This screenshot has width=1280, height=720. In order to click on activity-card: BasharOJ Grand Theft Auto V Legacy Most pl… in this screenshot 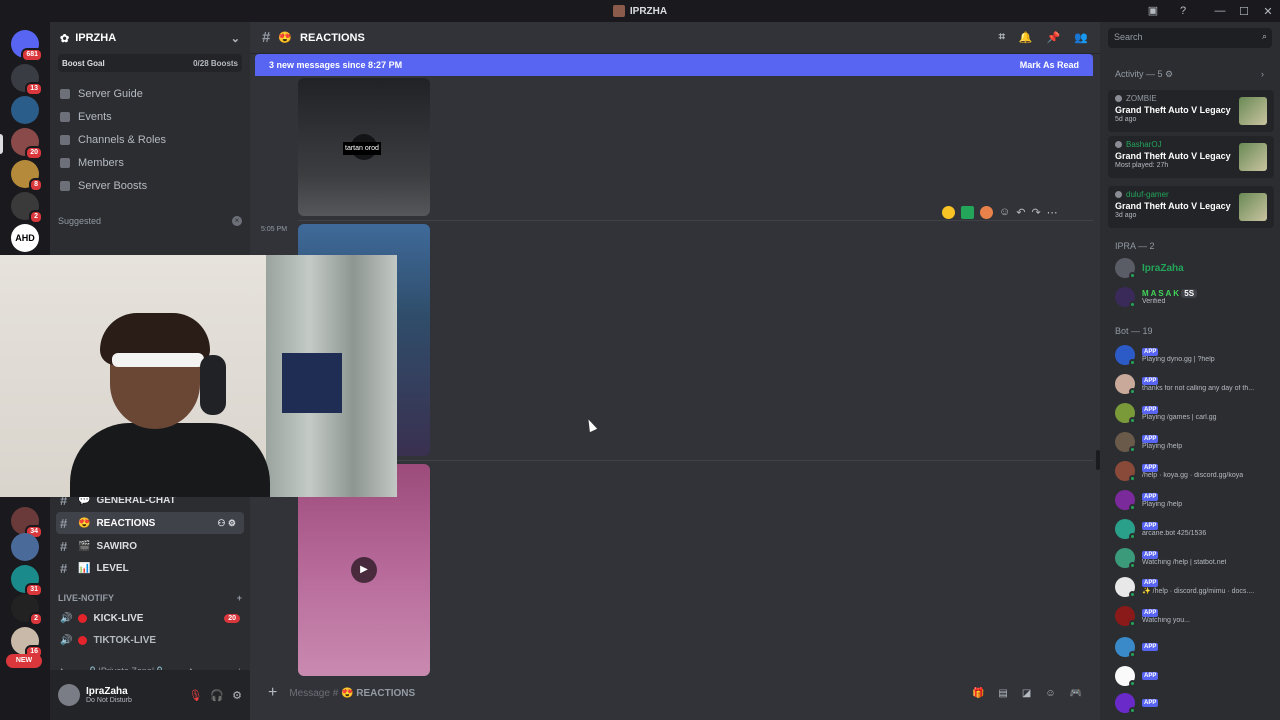, I will do `click(1191, 157)`.